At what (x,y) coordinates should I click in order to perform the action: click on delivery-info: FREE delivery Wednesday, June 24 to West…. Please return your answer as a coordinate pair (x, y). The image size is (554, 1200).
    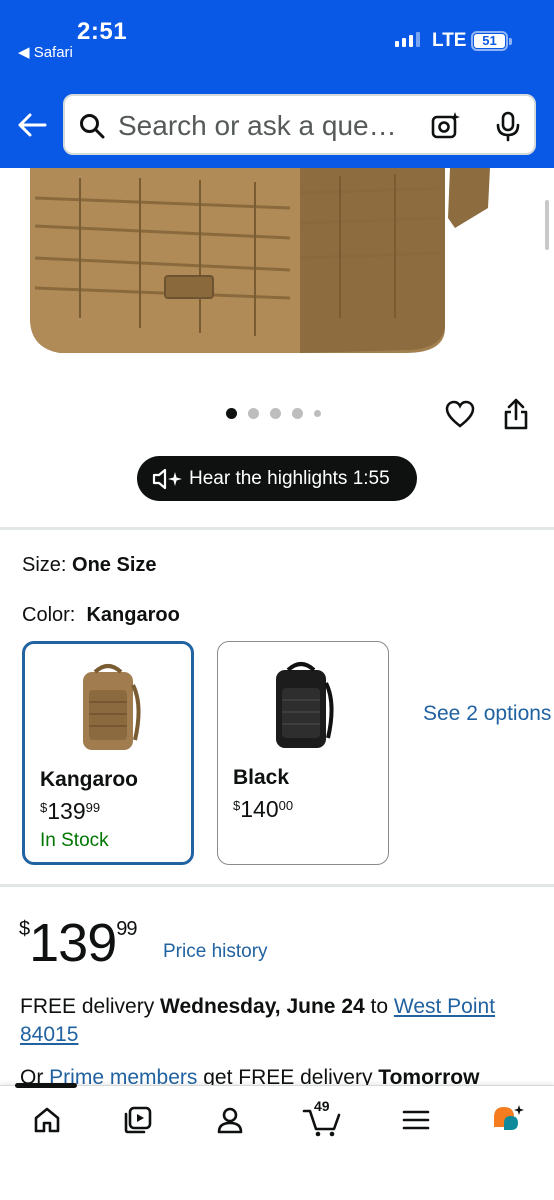
    Looking at the image, I should click on (258, 1020).